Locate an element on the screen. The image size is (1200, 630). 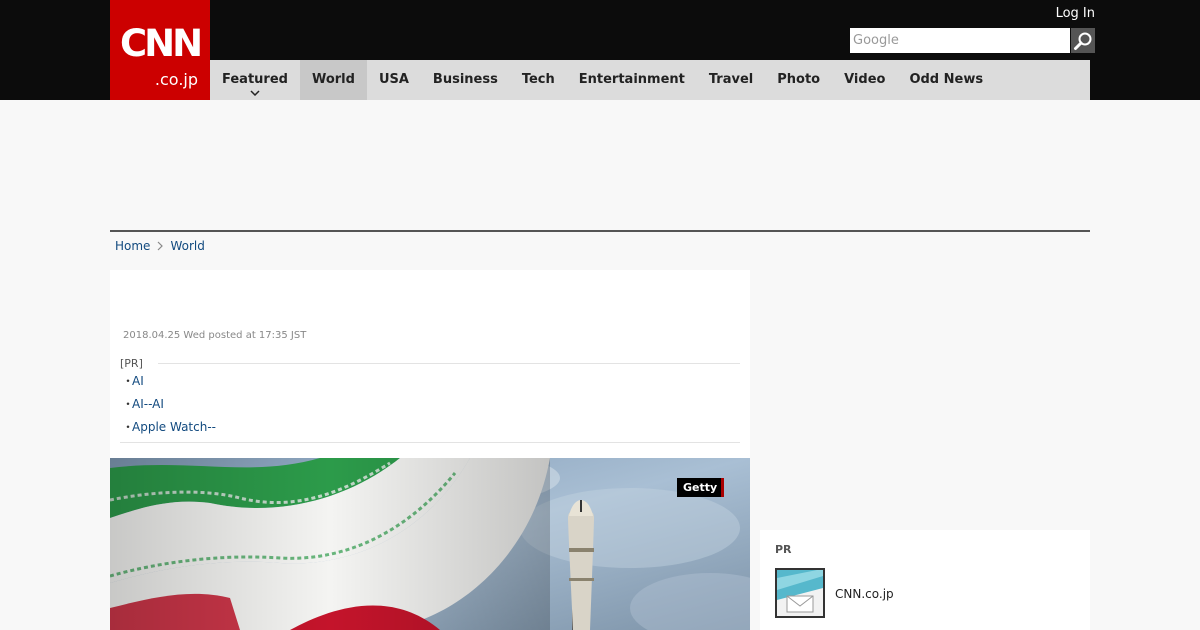
chevron-down-icon is located at coordinates (255, 93).